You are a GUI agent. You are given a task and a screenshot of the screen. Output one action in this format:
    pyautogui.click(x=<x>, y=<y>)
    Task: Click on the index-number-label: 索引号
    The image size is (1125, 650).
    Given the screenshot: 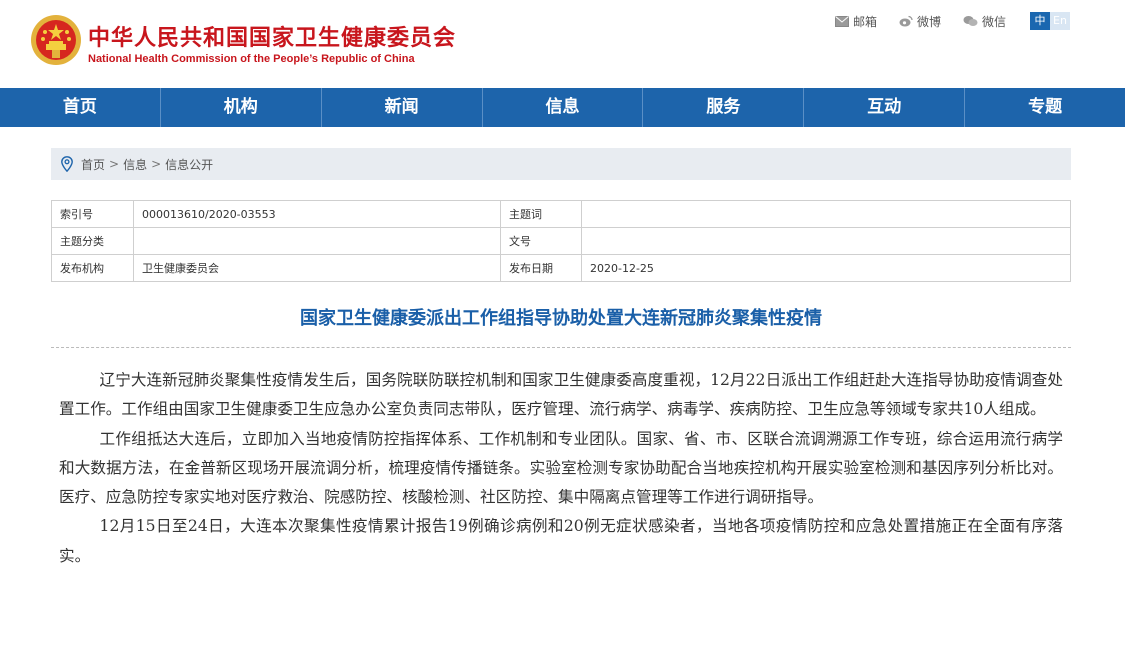 What is the action you would take?
    pyautogui.click(x=92, y=214)
    